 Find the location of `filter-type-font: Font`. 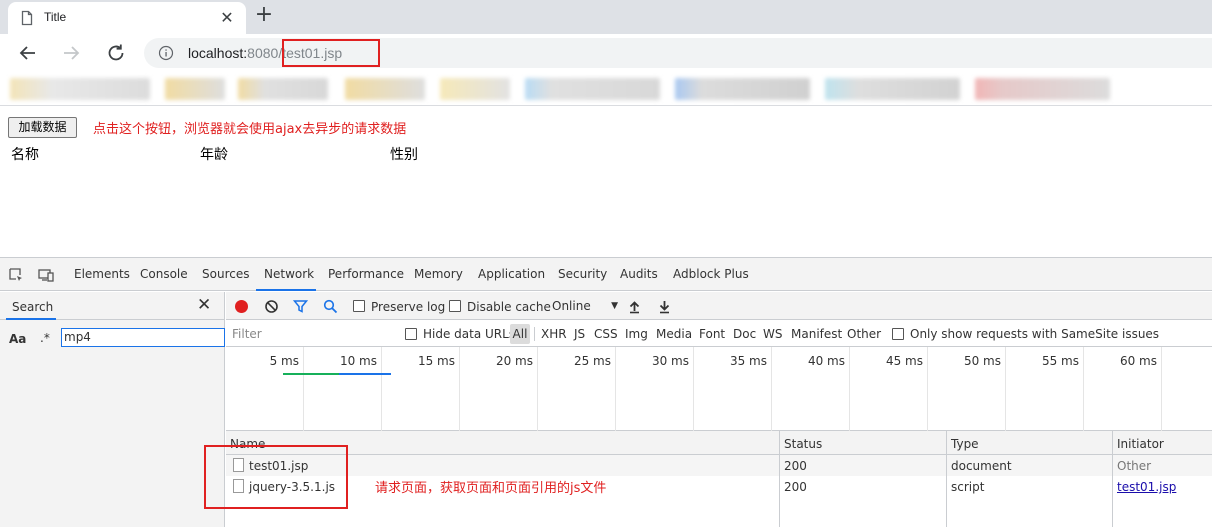

filter-type-font: Font is located at coordinates (712, 334).